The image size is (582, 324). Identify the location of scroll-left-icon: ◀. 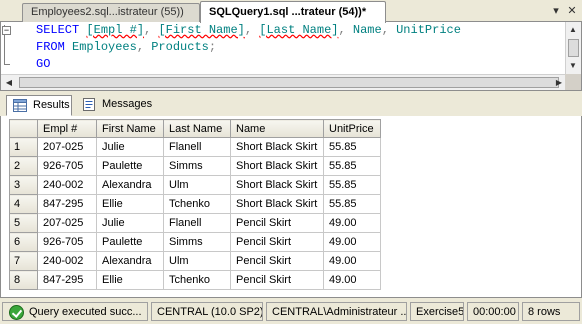
(9, 83).